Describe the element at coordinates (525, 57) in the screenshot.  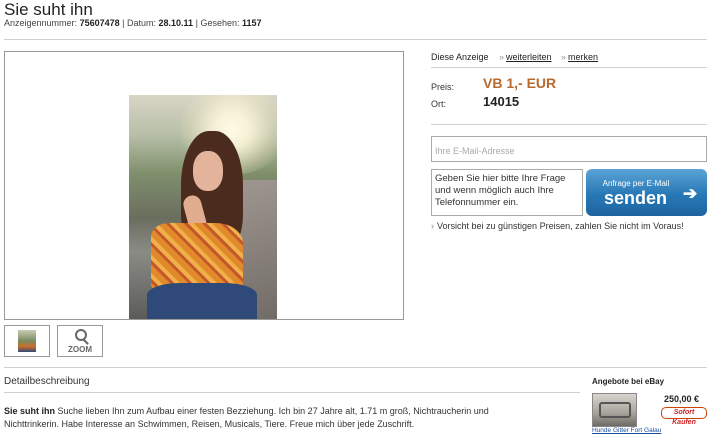
I see `forward-link: weiterleiten` at that location.